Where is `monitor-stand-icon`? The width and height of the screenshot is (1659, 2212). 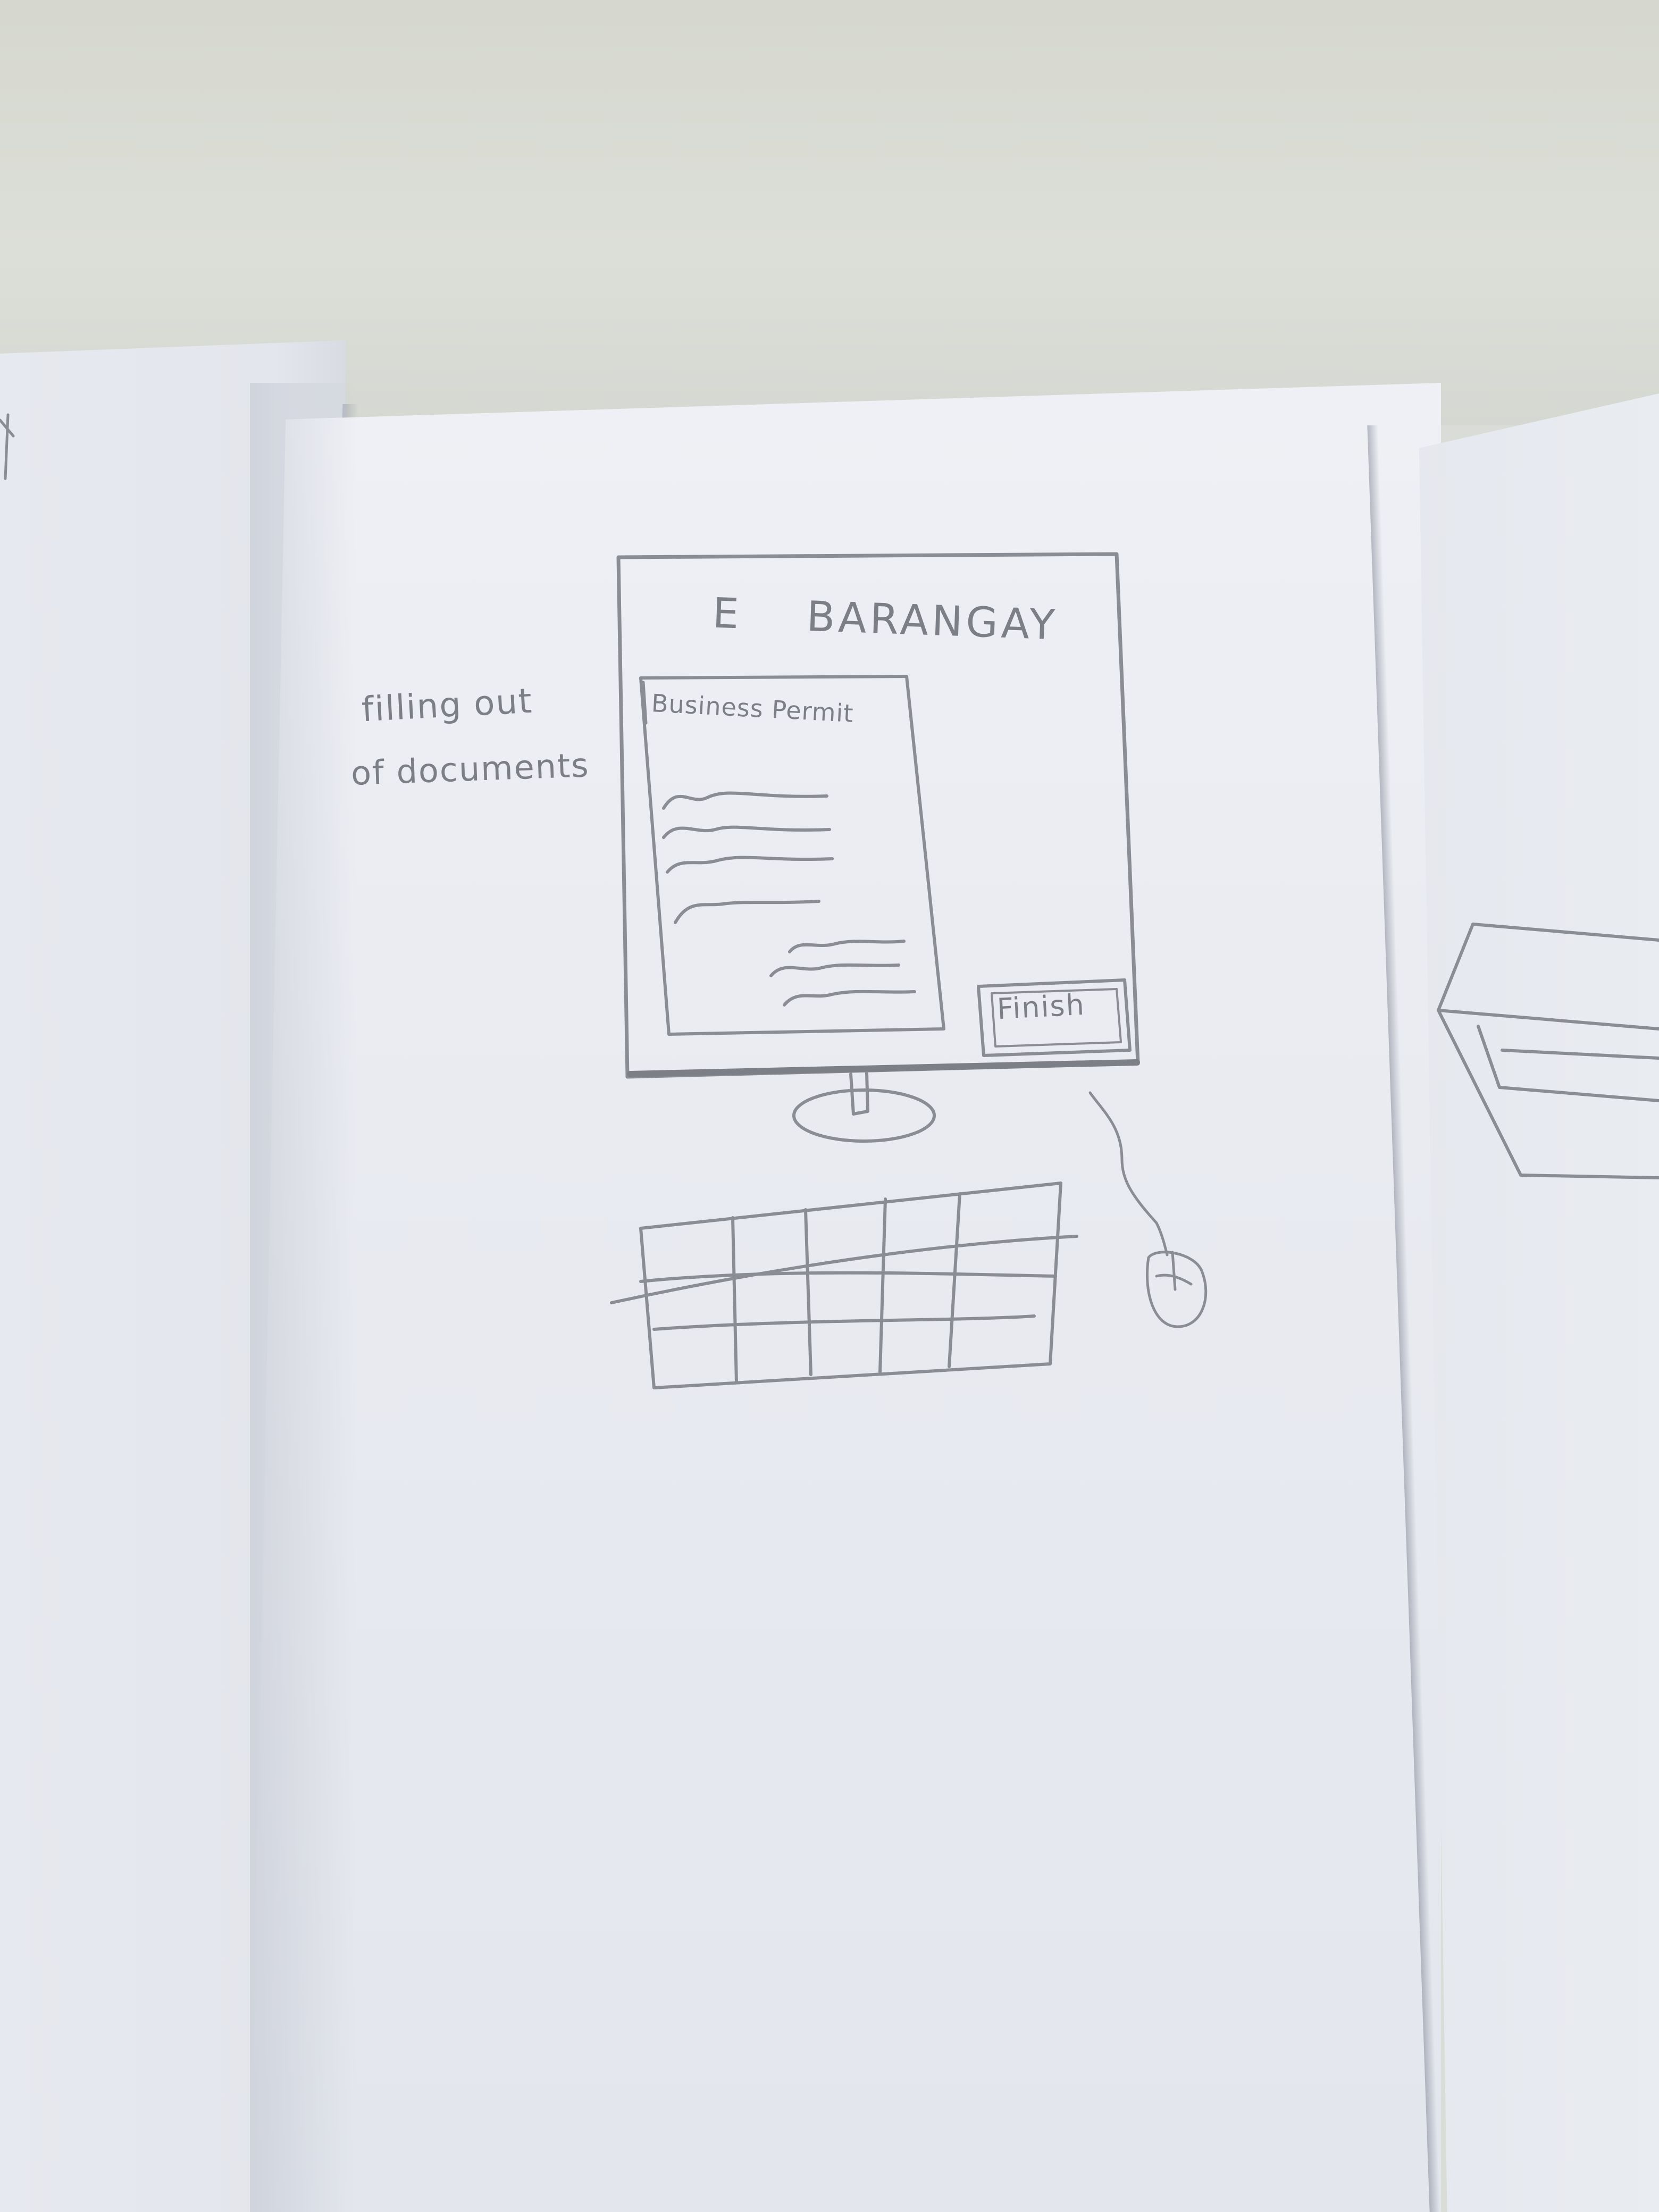
monitor-stand-icon is located at coordinates (864, 1107).